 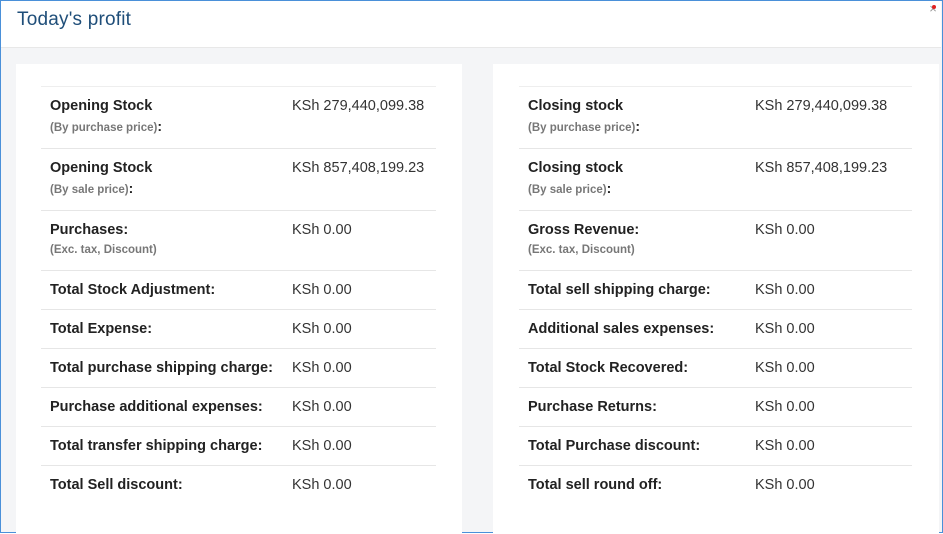 I want to click on summary-row: Total Stock Recovered: KSh 0.00, so click(x=715, y=368).